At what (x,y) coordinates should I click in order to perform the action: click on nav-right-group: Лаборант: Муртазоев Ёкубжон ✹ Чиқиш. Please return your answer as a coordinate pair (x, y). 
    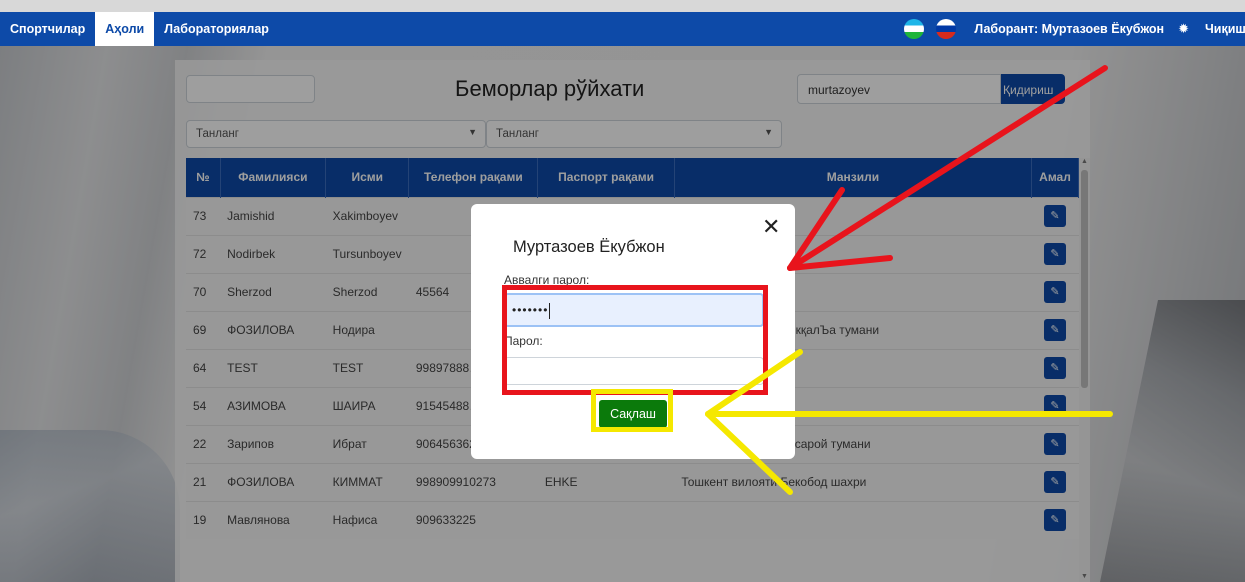
    Looking at the image, I should click on (1074, 29).